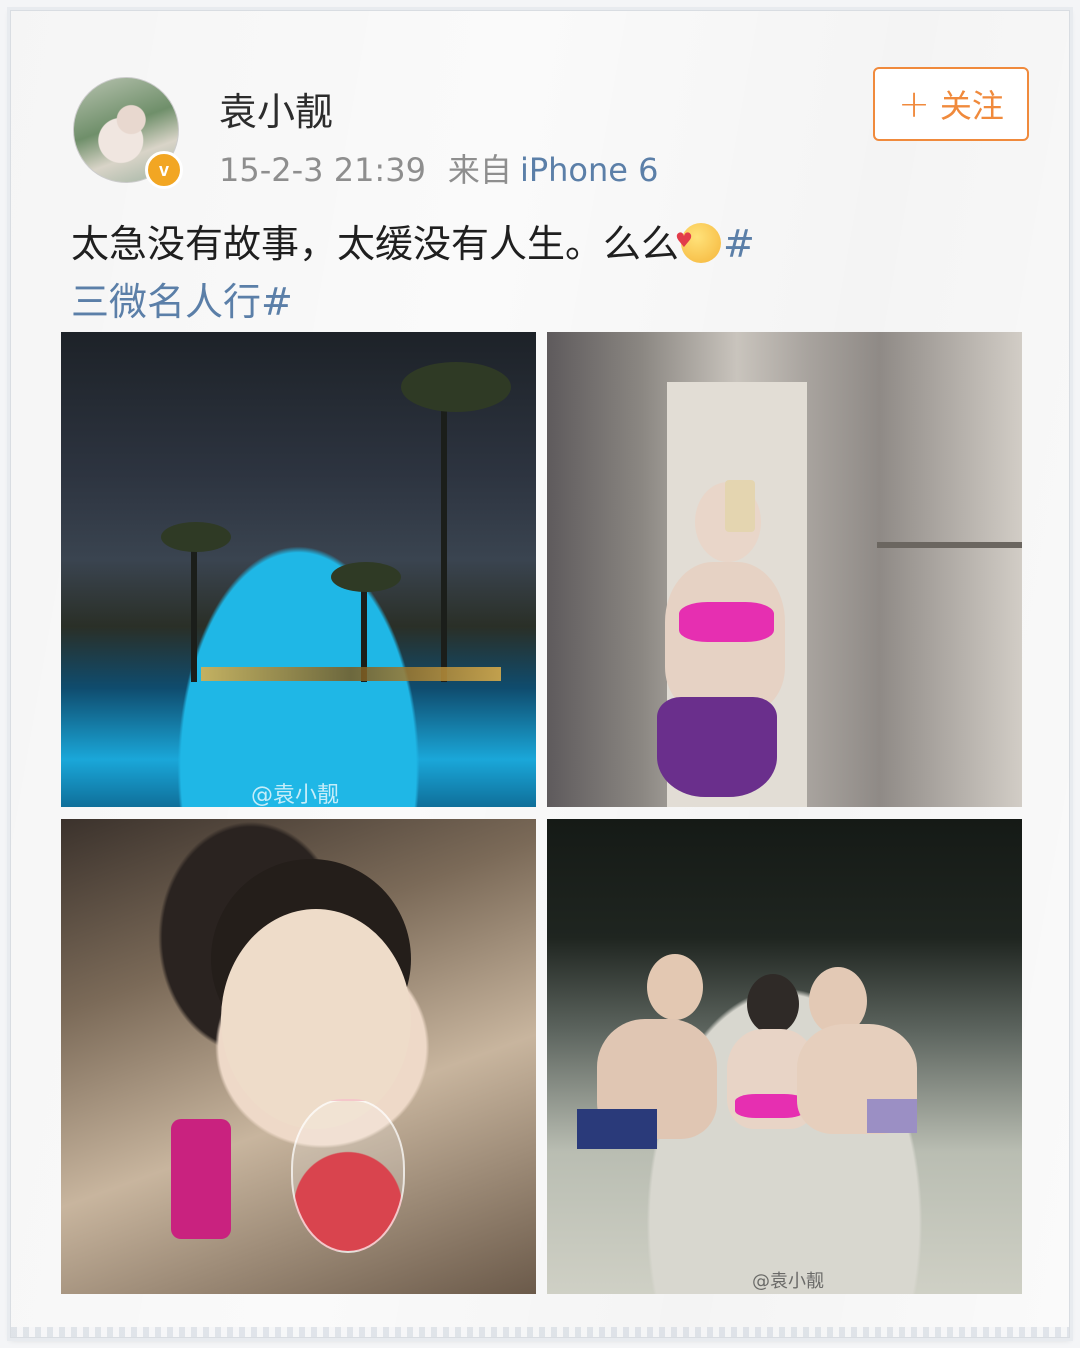  What do you see at coordinates (348, 1176) in the screenshot?
I see `wine-glass` at bounding box center [348, 1176].